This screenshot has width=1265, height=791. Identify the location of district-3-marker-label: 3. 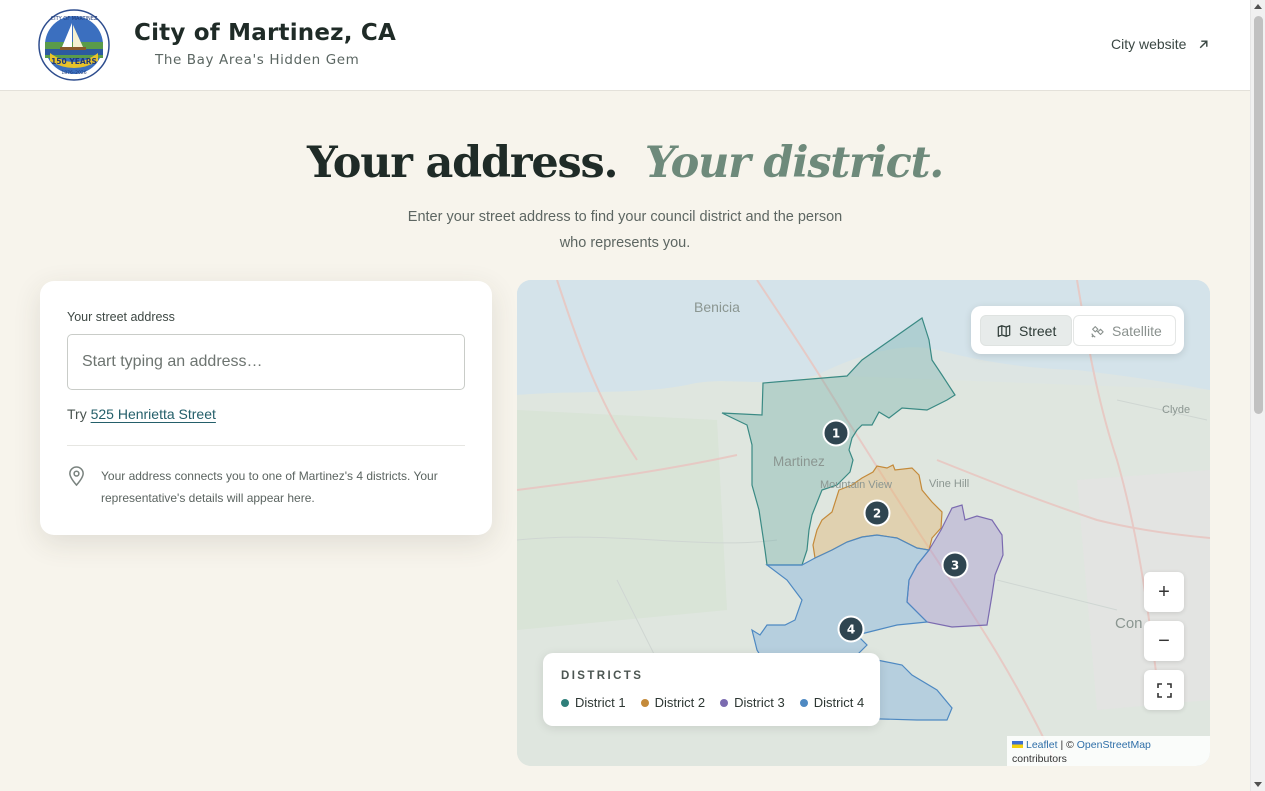
(955, 566).